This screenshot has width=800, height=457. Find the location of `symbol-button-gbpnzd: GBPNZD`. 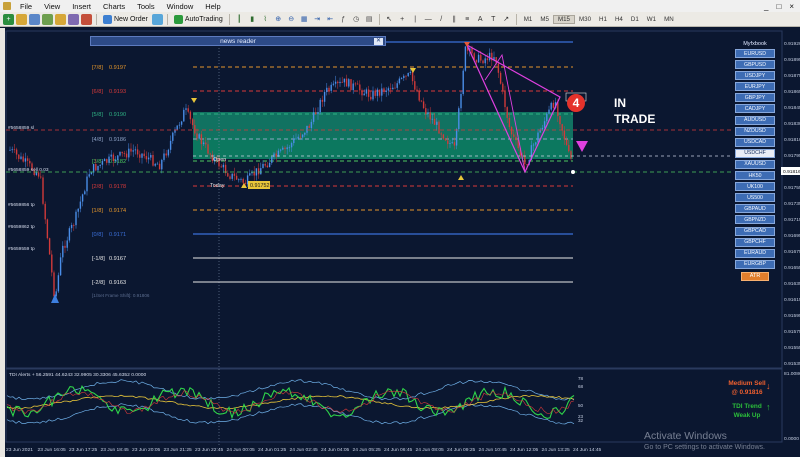

symbol-button-gbpnzd: GBPNZD is located at coordinates (755, 220).